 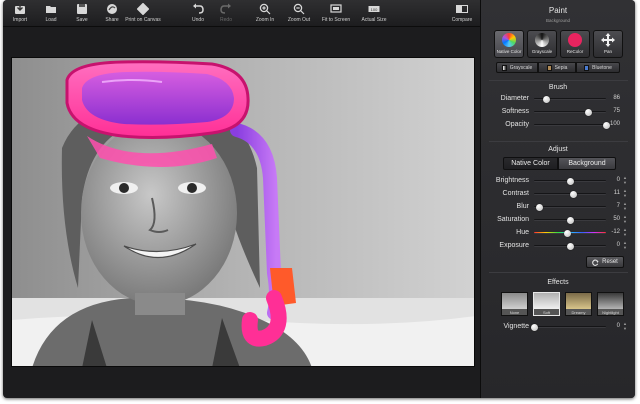 What do you see at coordinates (530, 163) in the screenshot?
I see `native-color-toggle: Native Color` at bounding box center [530, 163].